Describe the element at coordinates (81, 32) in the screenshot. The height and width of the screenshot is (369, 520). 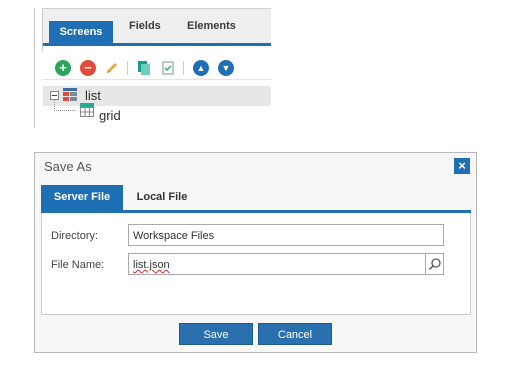
I see `tab-screens: Screens` at that location.